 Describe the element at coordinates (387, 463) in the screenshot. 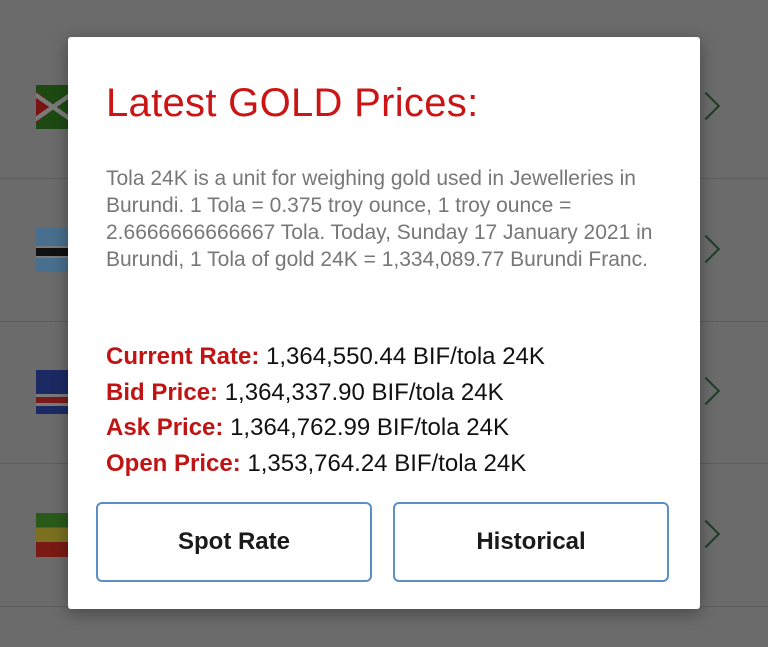

I see `open-price-value: 1,353,764.24 BIF/tola 24K` at that location.